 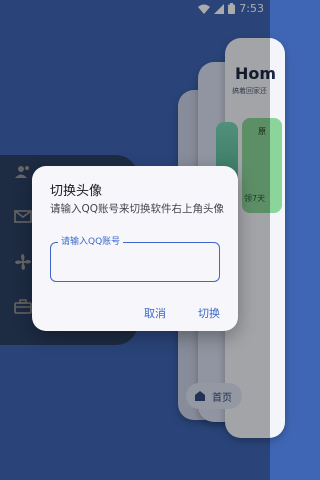 I want to click on dialog-title: 切换头像, so click(x=76, y=191).